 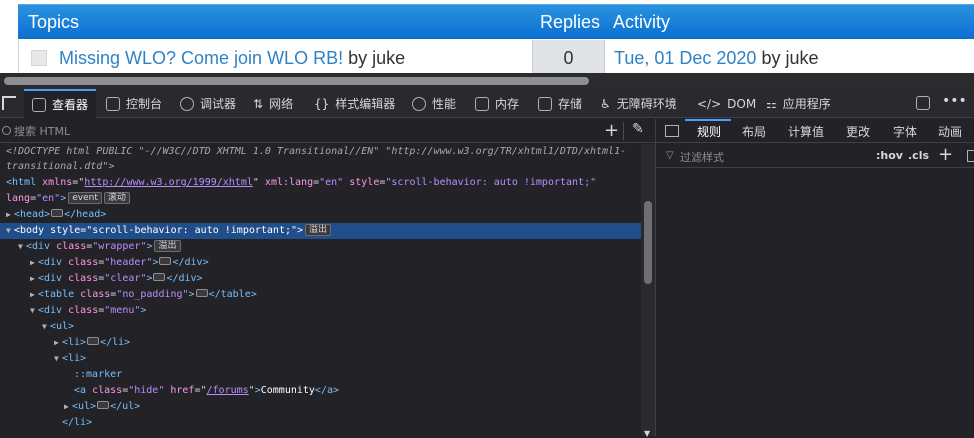 I want to click on attr-name: lang, so click(x=18, y=198).